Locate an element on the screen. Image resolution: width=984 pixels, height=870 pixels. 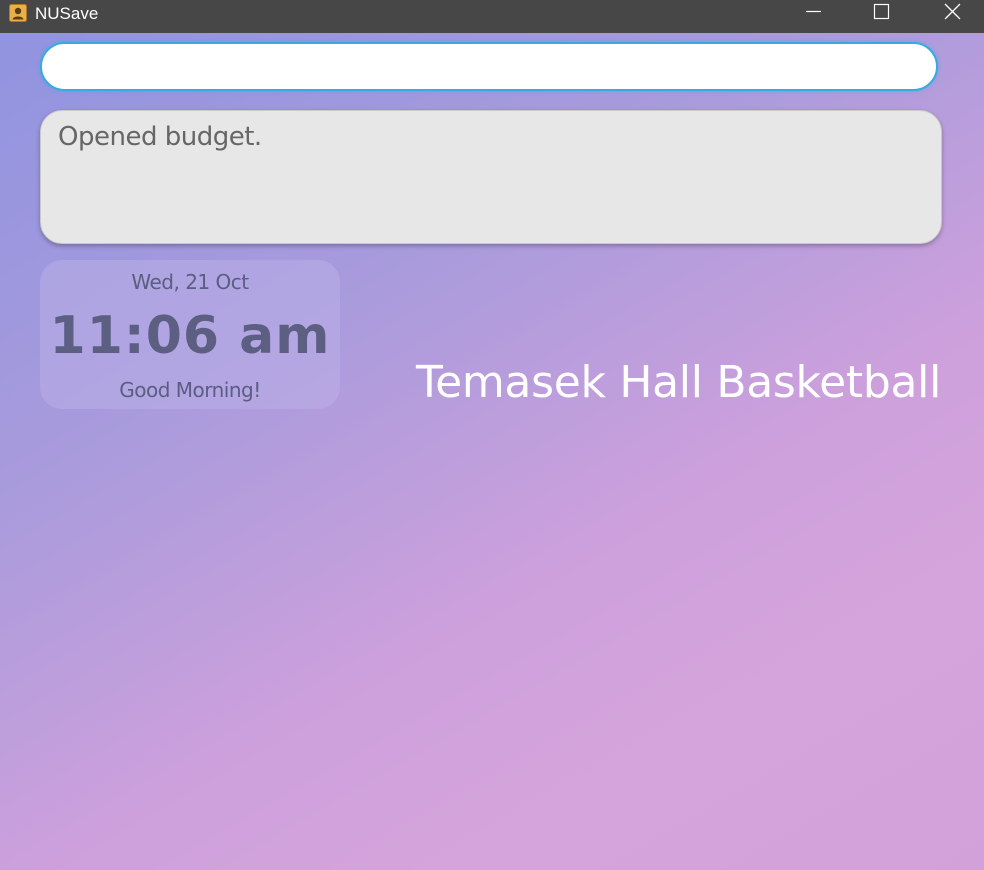
maximize-icon is located at coordinates (881, 11).